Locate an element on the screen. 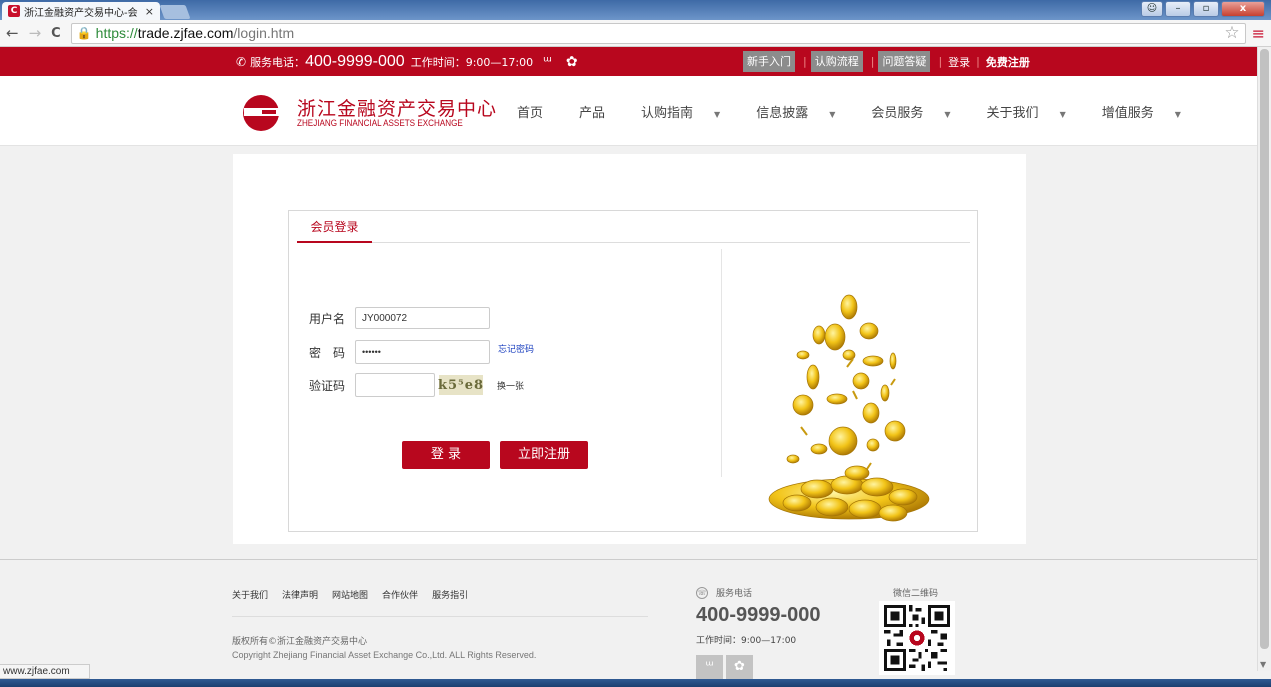 This screenshot has width=1271, height=687. close-window-button: x is located at coordinates (1243, 9).